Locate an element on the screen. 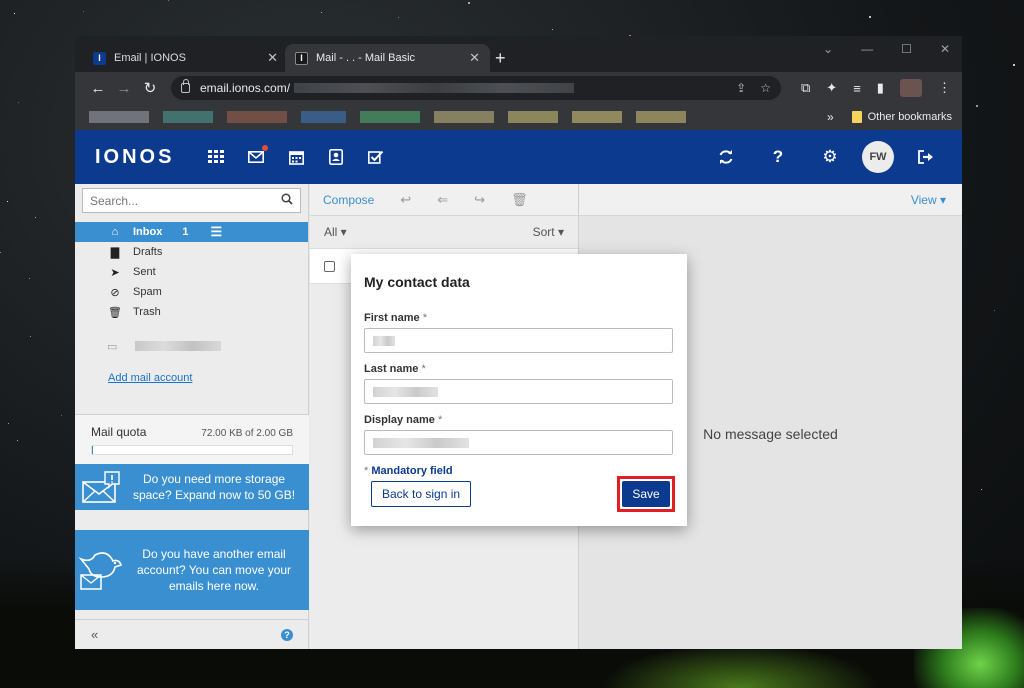  close-window-icon: ✕ is located at coordinates (945, 49).